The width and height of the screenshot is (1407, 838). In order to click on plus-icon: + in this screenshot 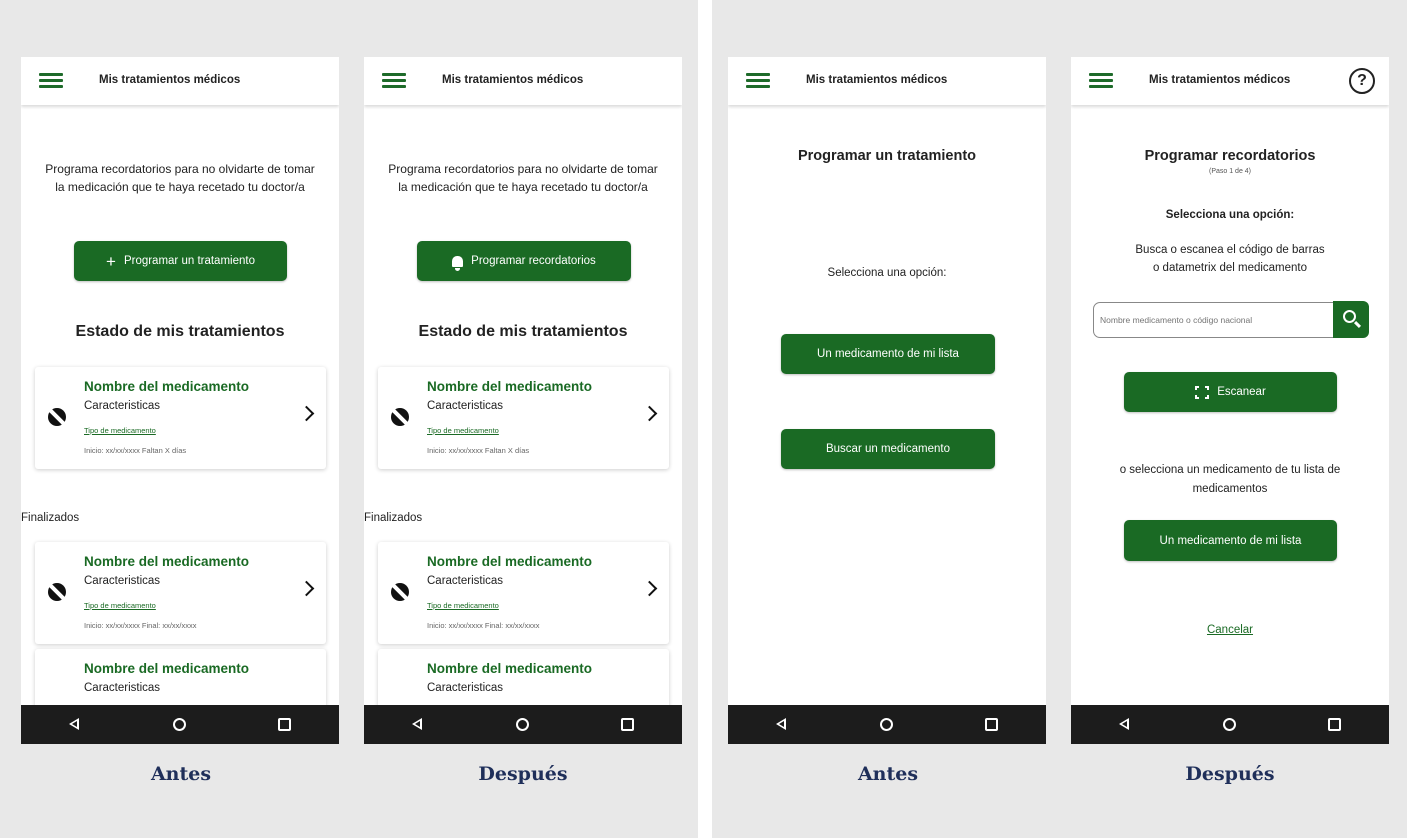, I will do `click(111, 261)`.